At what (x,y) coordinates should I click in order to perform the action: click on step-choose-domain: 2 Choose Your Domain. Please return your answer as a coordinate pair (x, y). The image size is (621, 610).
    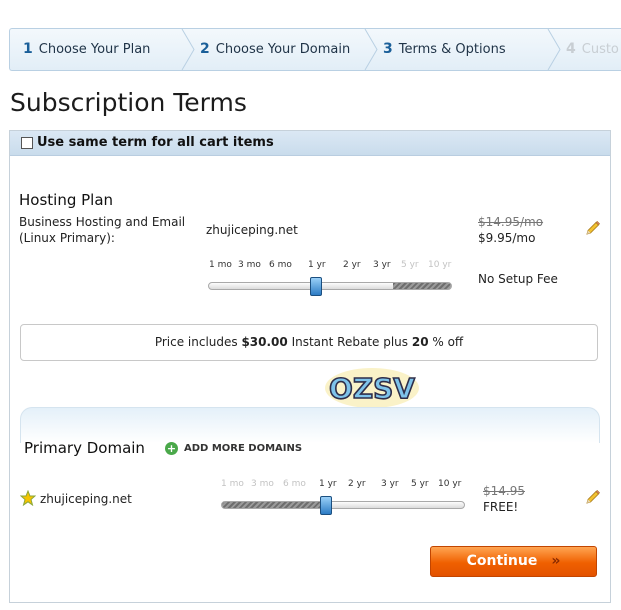
    Looking at the image, I should click on (275, 49).